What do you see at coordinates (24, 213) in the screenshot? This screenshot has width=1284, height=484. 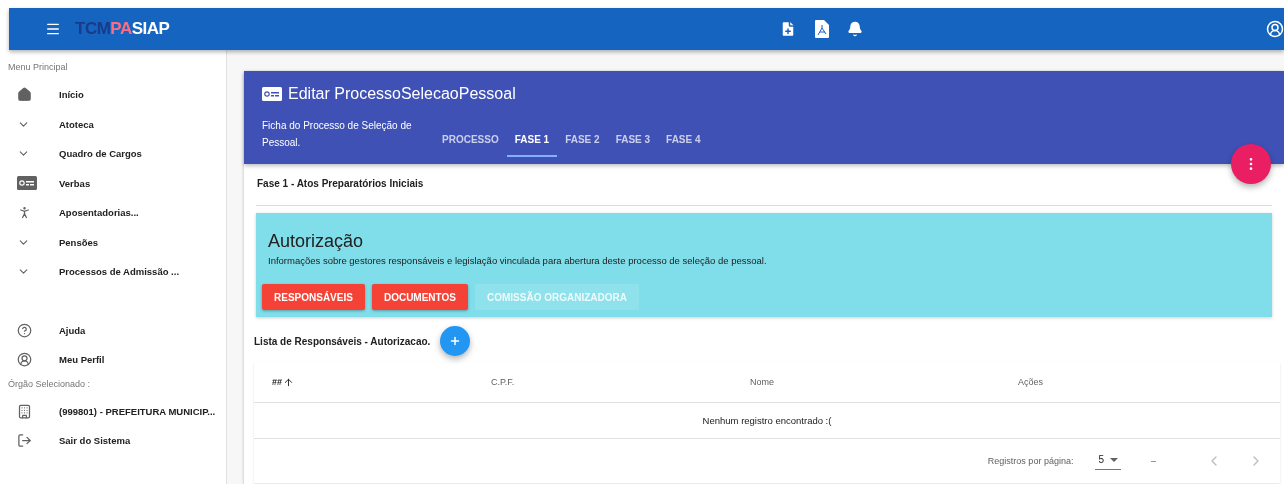 I see `walking-person-icon` at bounding box center [24, 213].